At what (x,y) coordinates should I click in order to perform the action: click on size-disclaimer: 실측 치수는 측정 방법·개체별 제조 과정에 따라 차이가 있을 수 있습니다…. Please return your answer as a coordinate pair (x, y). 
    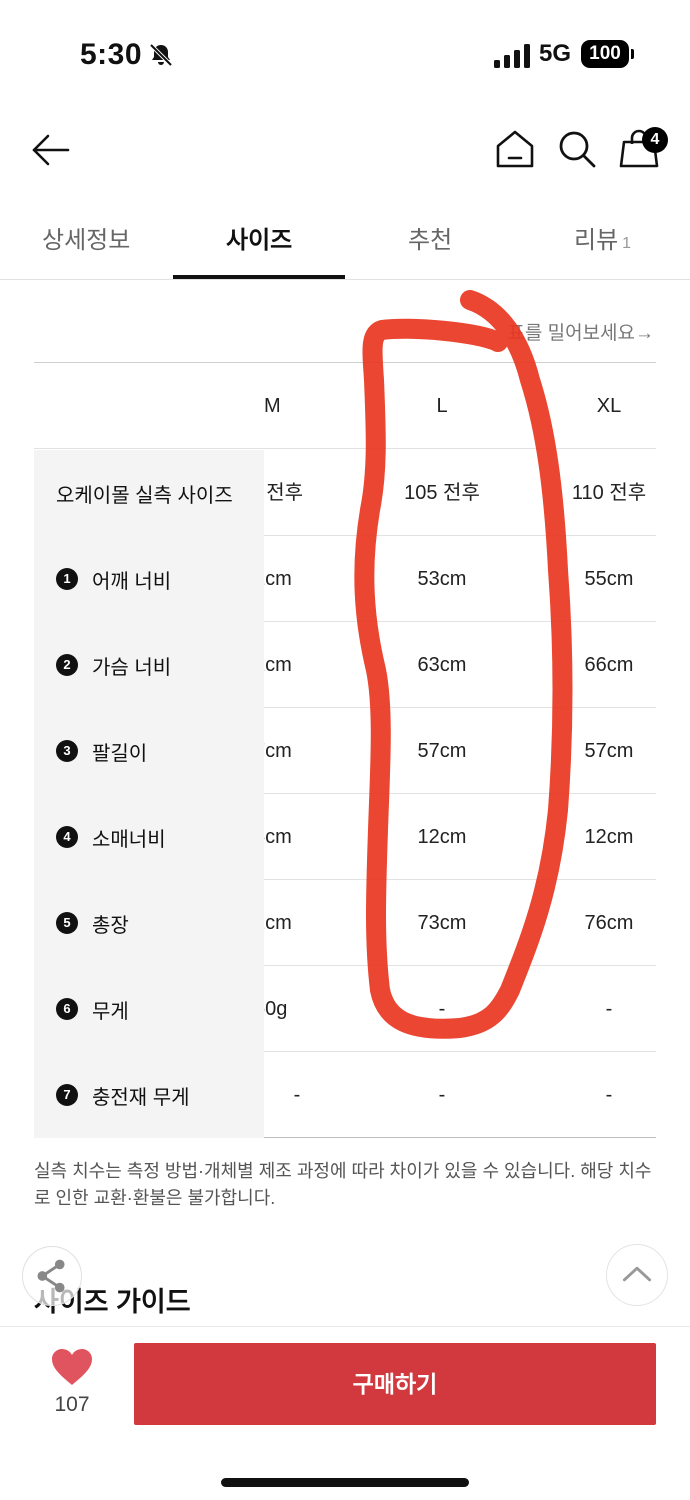
    Looking at the image, I should click on (343, 1184).